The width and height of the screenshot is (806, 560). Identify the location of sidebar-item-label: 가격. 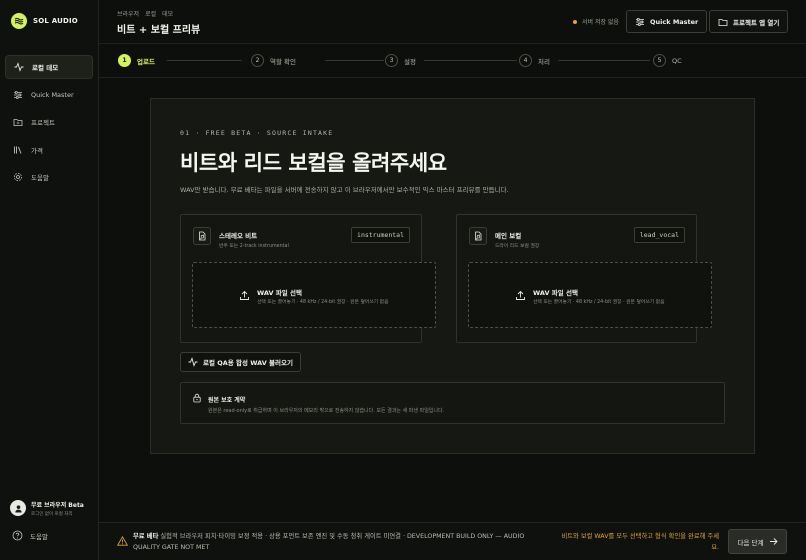
(37, 150).